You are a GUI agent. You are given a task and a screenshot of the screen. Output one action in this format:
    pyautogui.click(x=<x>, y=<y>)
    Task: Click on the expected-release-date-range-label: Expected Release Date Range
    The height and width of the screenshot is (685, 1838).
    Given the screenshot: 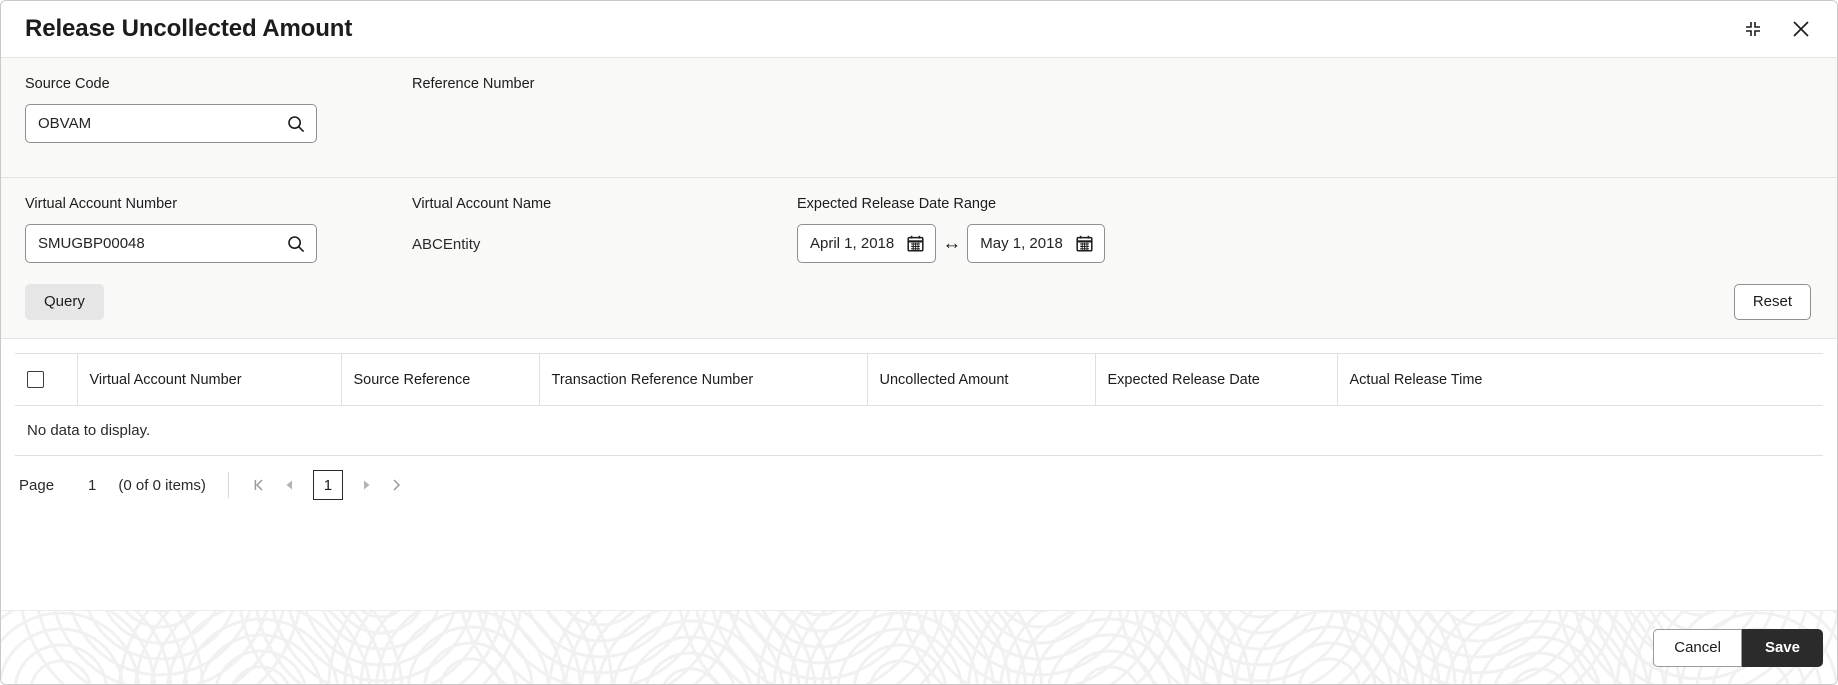 What is the action you would take?
    pyautogui.click(x=897, y=204)
    